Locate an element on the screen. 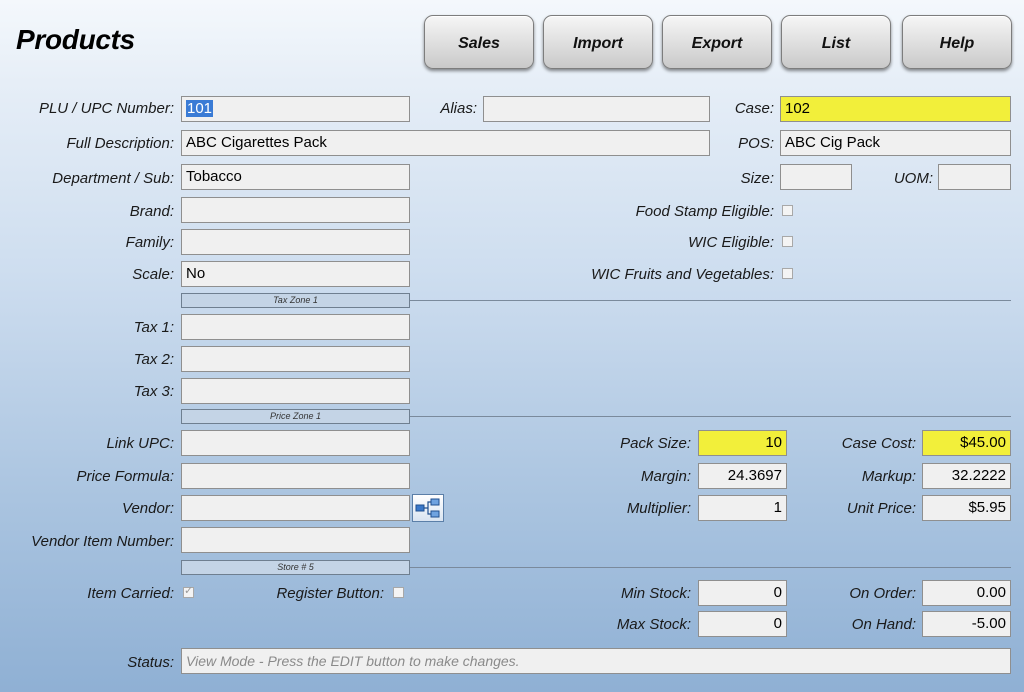  wic-fruits-checkbox is located at coordinates (787, 273).